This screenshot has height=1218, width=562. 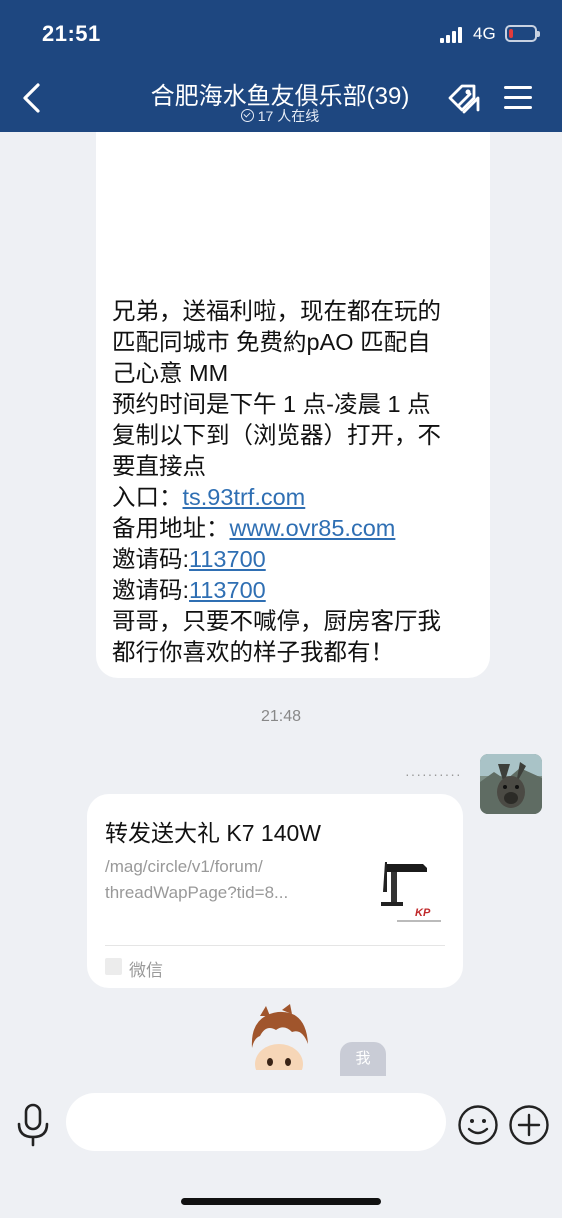 I want to click on url-line: /mag/circle/v1/forum/, so click(x=184, y=866).